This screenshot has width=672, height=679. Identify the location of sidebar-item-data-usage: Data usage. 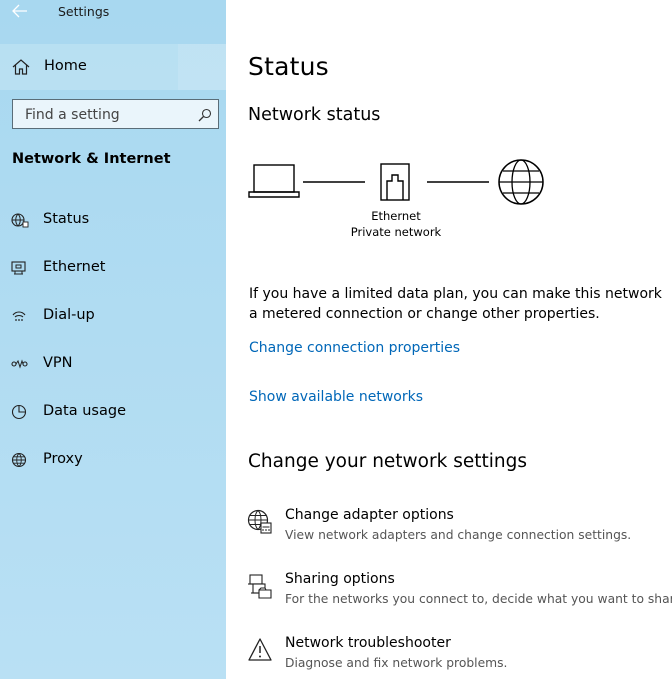
(113, 412).